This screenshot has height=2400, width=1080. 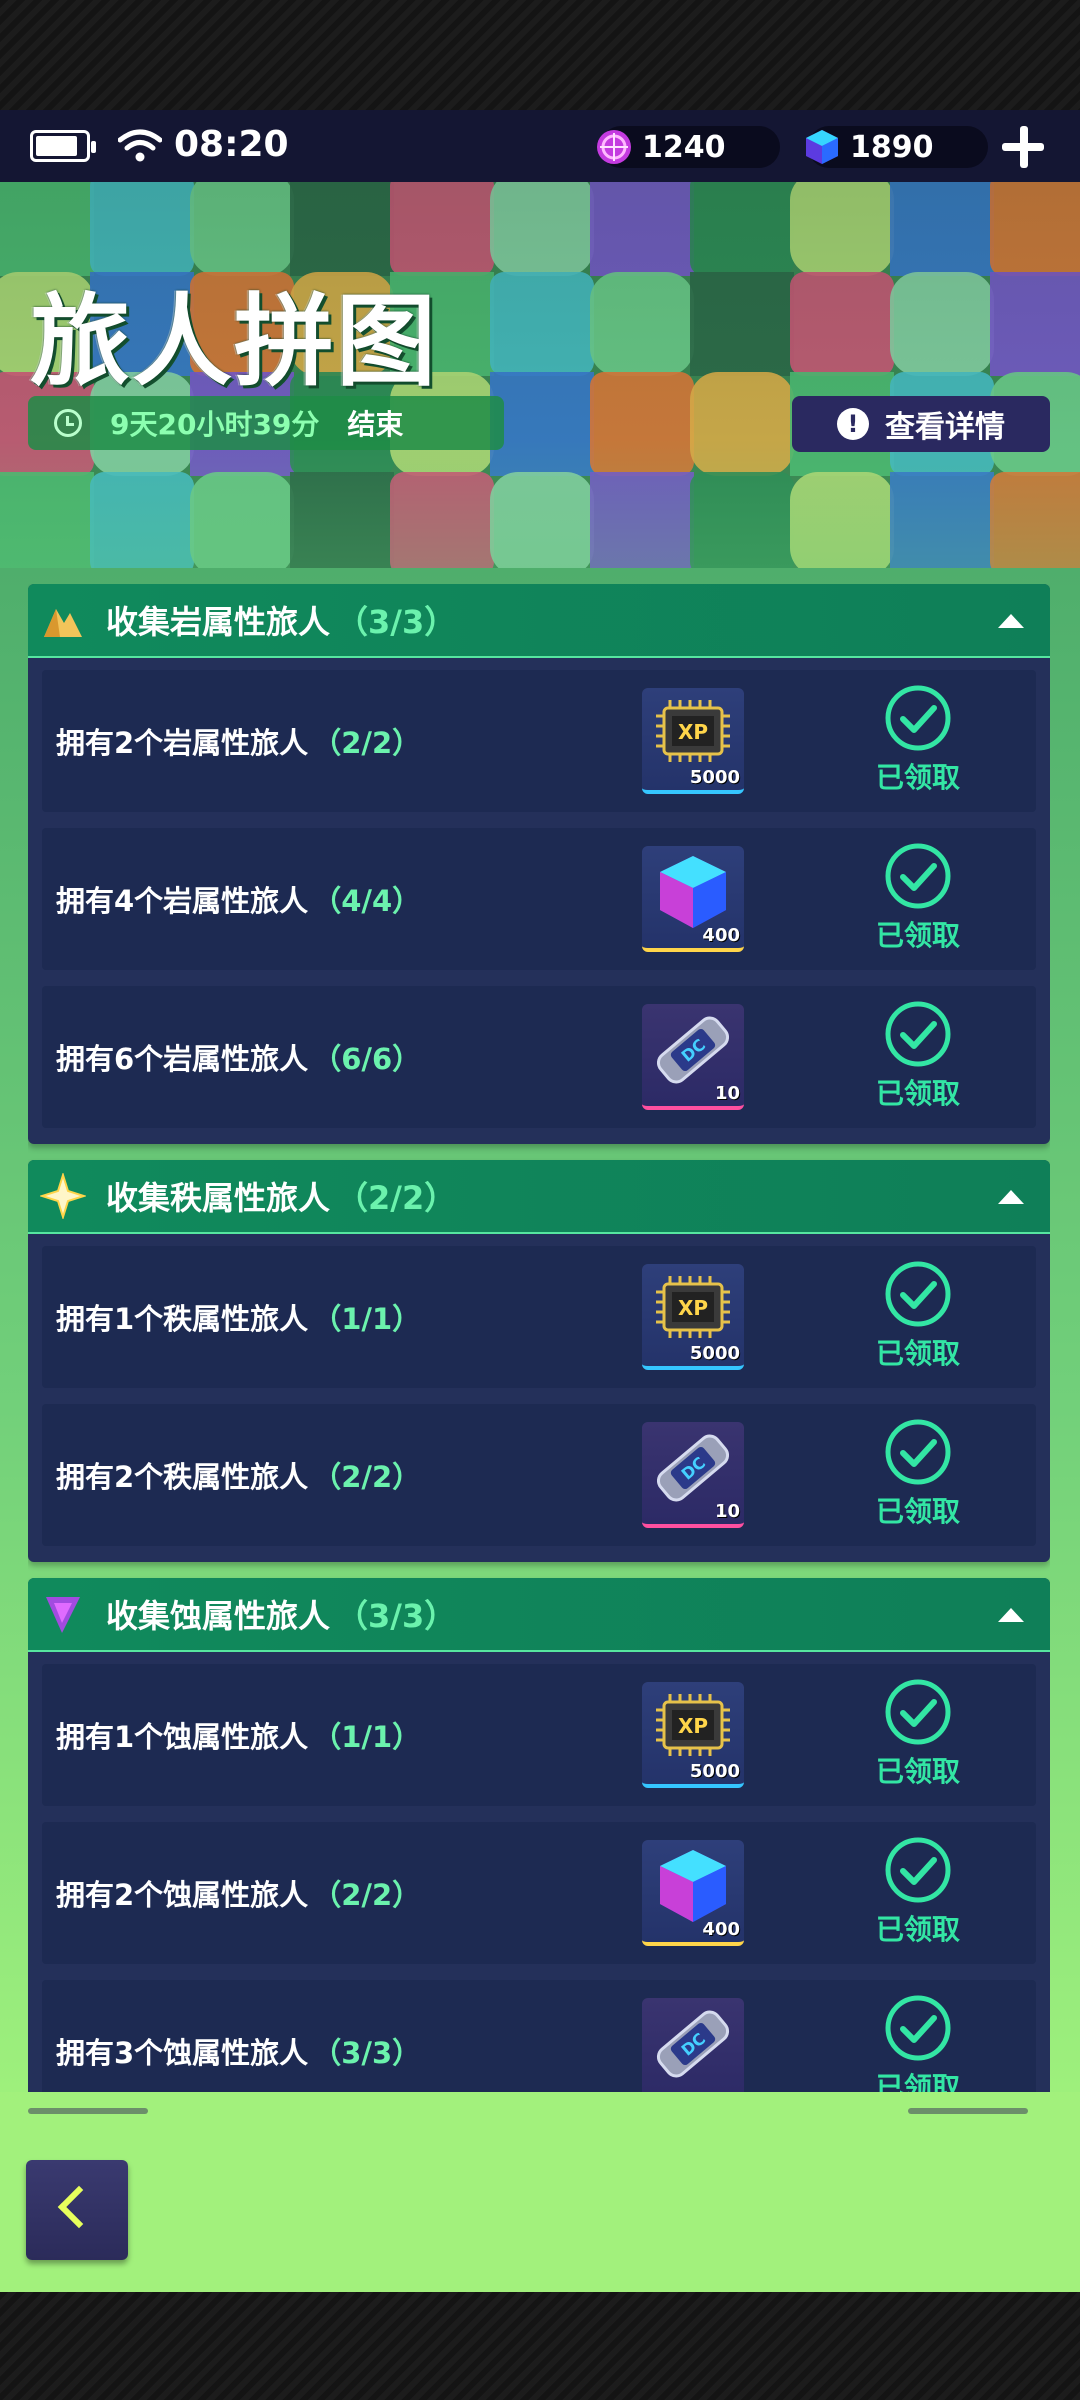 I want to click on info-icon: !, so click(x=853, y=424).